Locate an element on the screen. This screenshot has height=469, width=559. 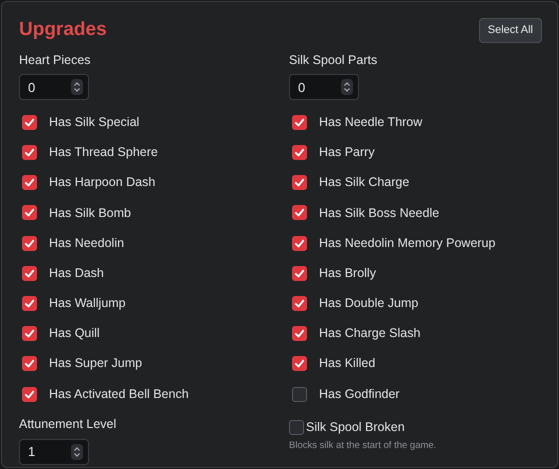
checkbox-label: Has Walljump is located at coordinates (87, 303).